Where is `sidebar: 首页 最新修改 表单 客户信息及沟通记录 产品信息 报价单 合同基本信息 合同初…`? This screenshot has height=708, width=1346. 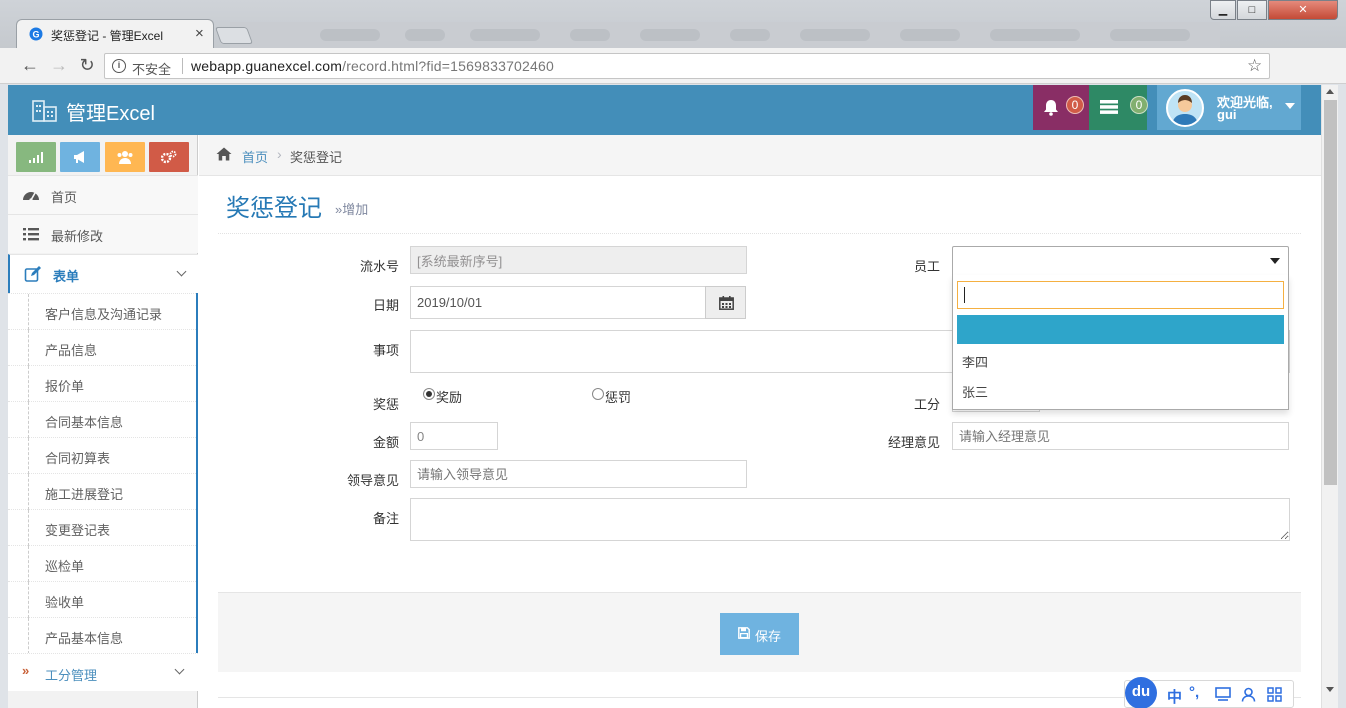 sidebar: 首页 最新修改 表单 客户信息及沟通记录 产品信息 报价单 合同基本信息 合同初… is located at coordinates (103, 421).